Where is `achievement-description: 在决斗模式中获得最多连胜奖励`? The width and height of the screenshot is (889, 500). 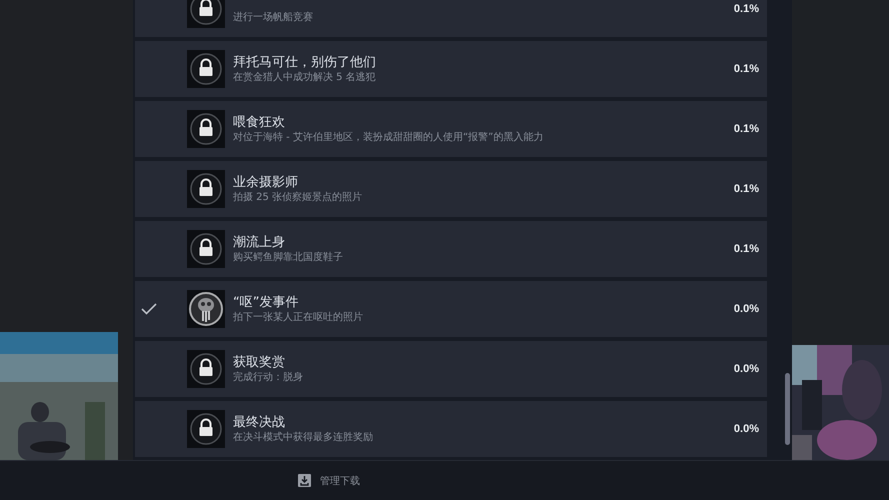
achievement-description: 在决斗模式中获得最多连胜奖励 is located at coordinates (303, 437).